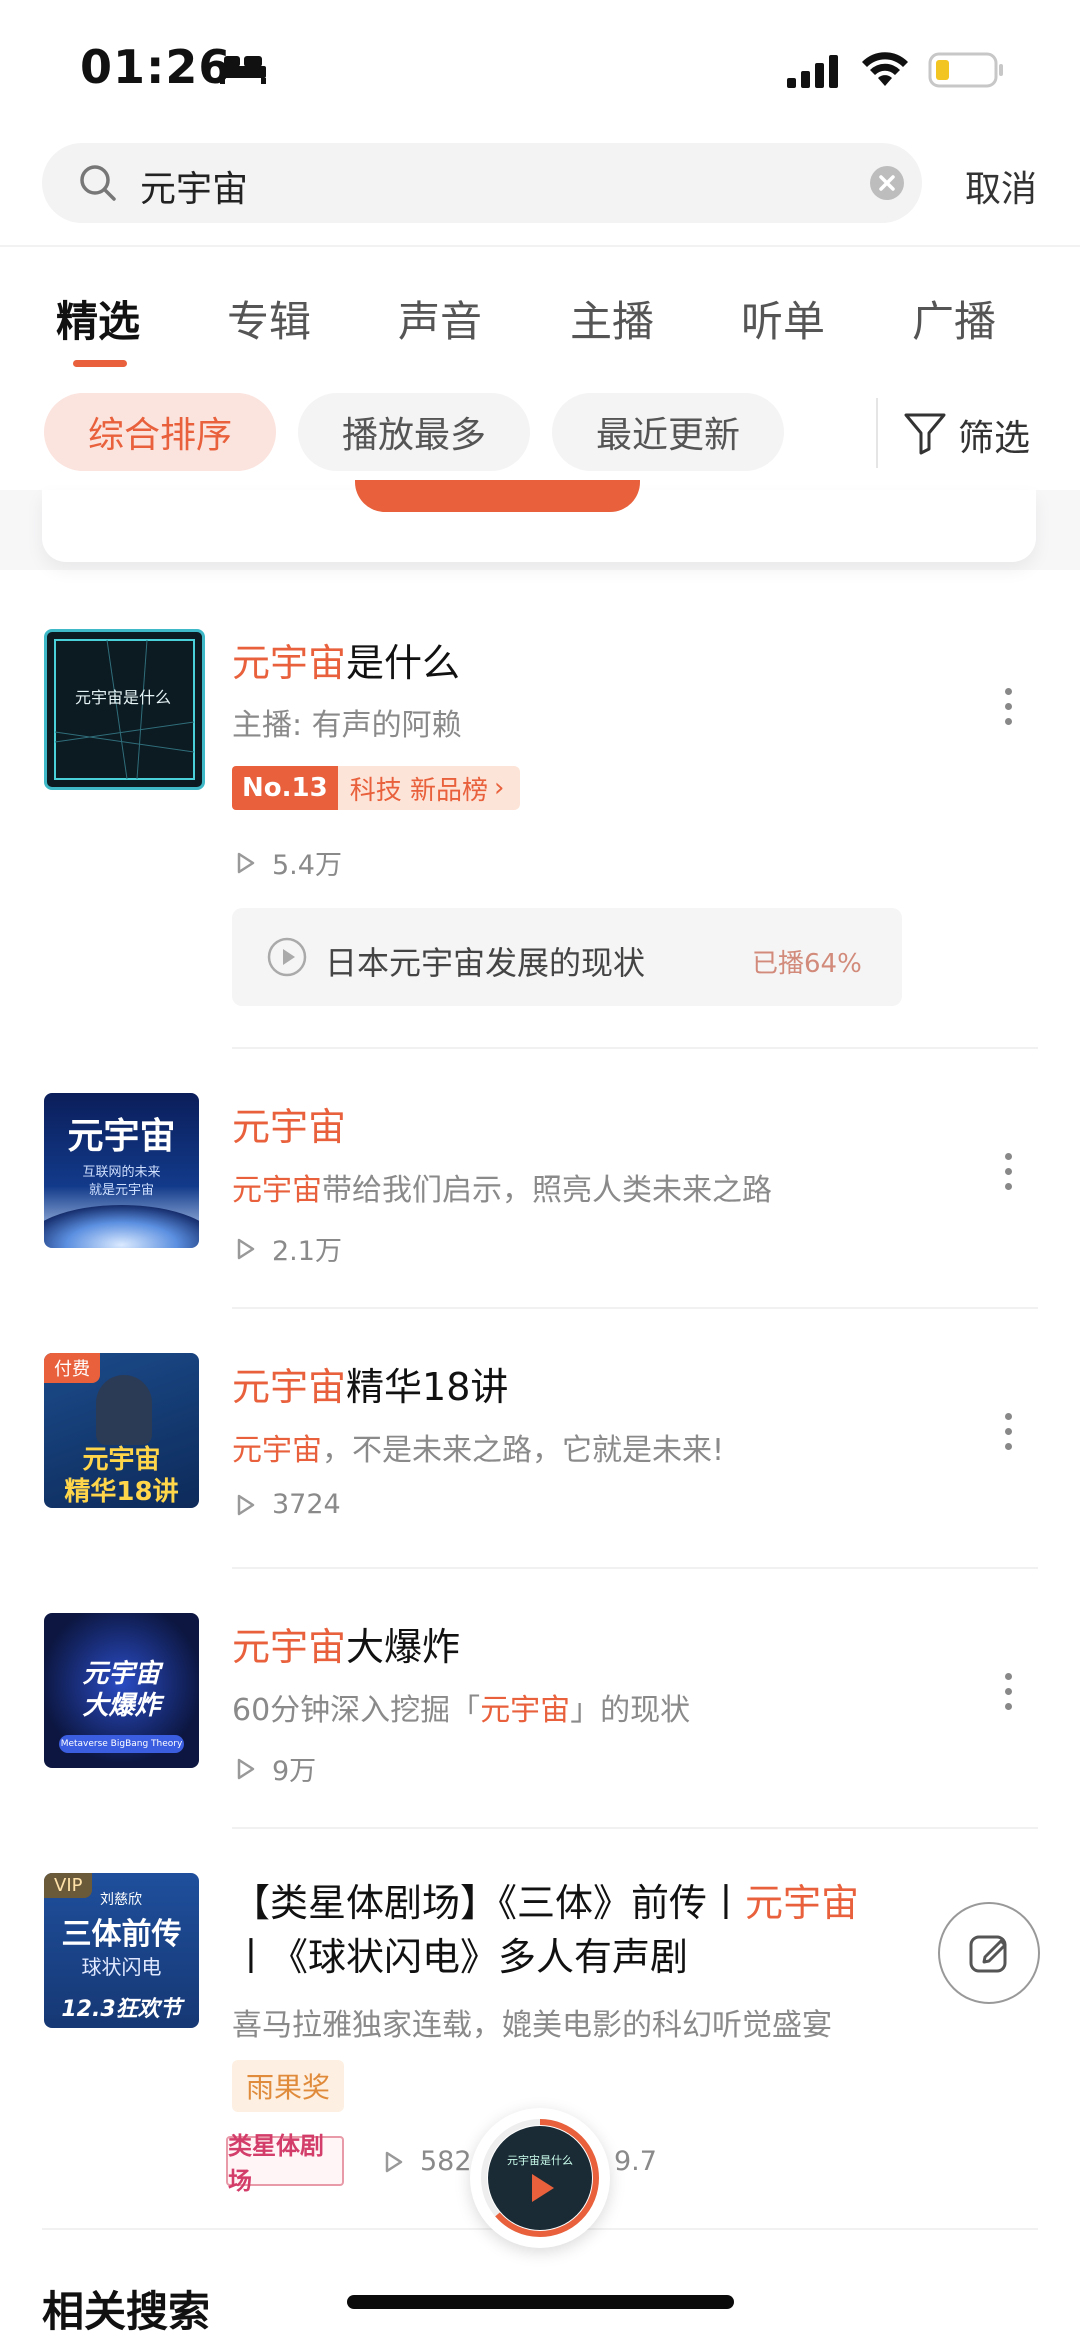  I want to click on cover-title: 大爆炸, so click(121, 1706).